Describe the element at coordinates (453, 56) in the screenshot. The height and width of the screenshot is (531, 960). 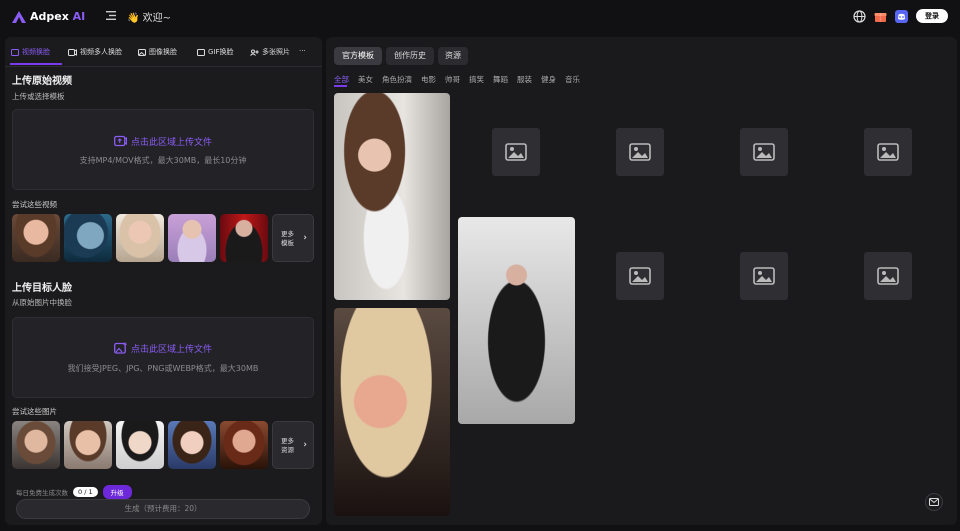
I see `tab-resources: 资源` at that location.